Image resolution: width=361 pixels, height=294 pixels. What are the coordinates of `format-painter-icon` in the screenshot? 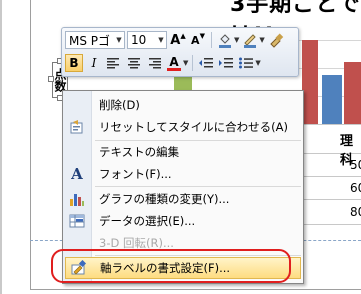 It's located at (277, 40).